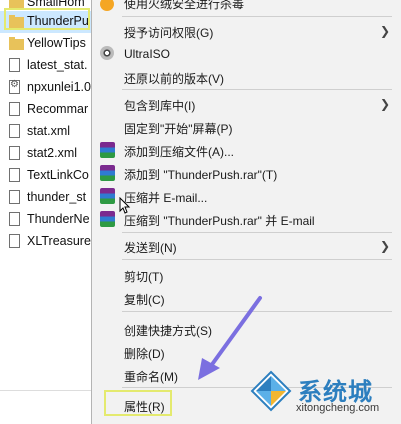 The image size is (401, 424). I want to click on file-item-xltreasure: XLTreasure, so click(46, 242).